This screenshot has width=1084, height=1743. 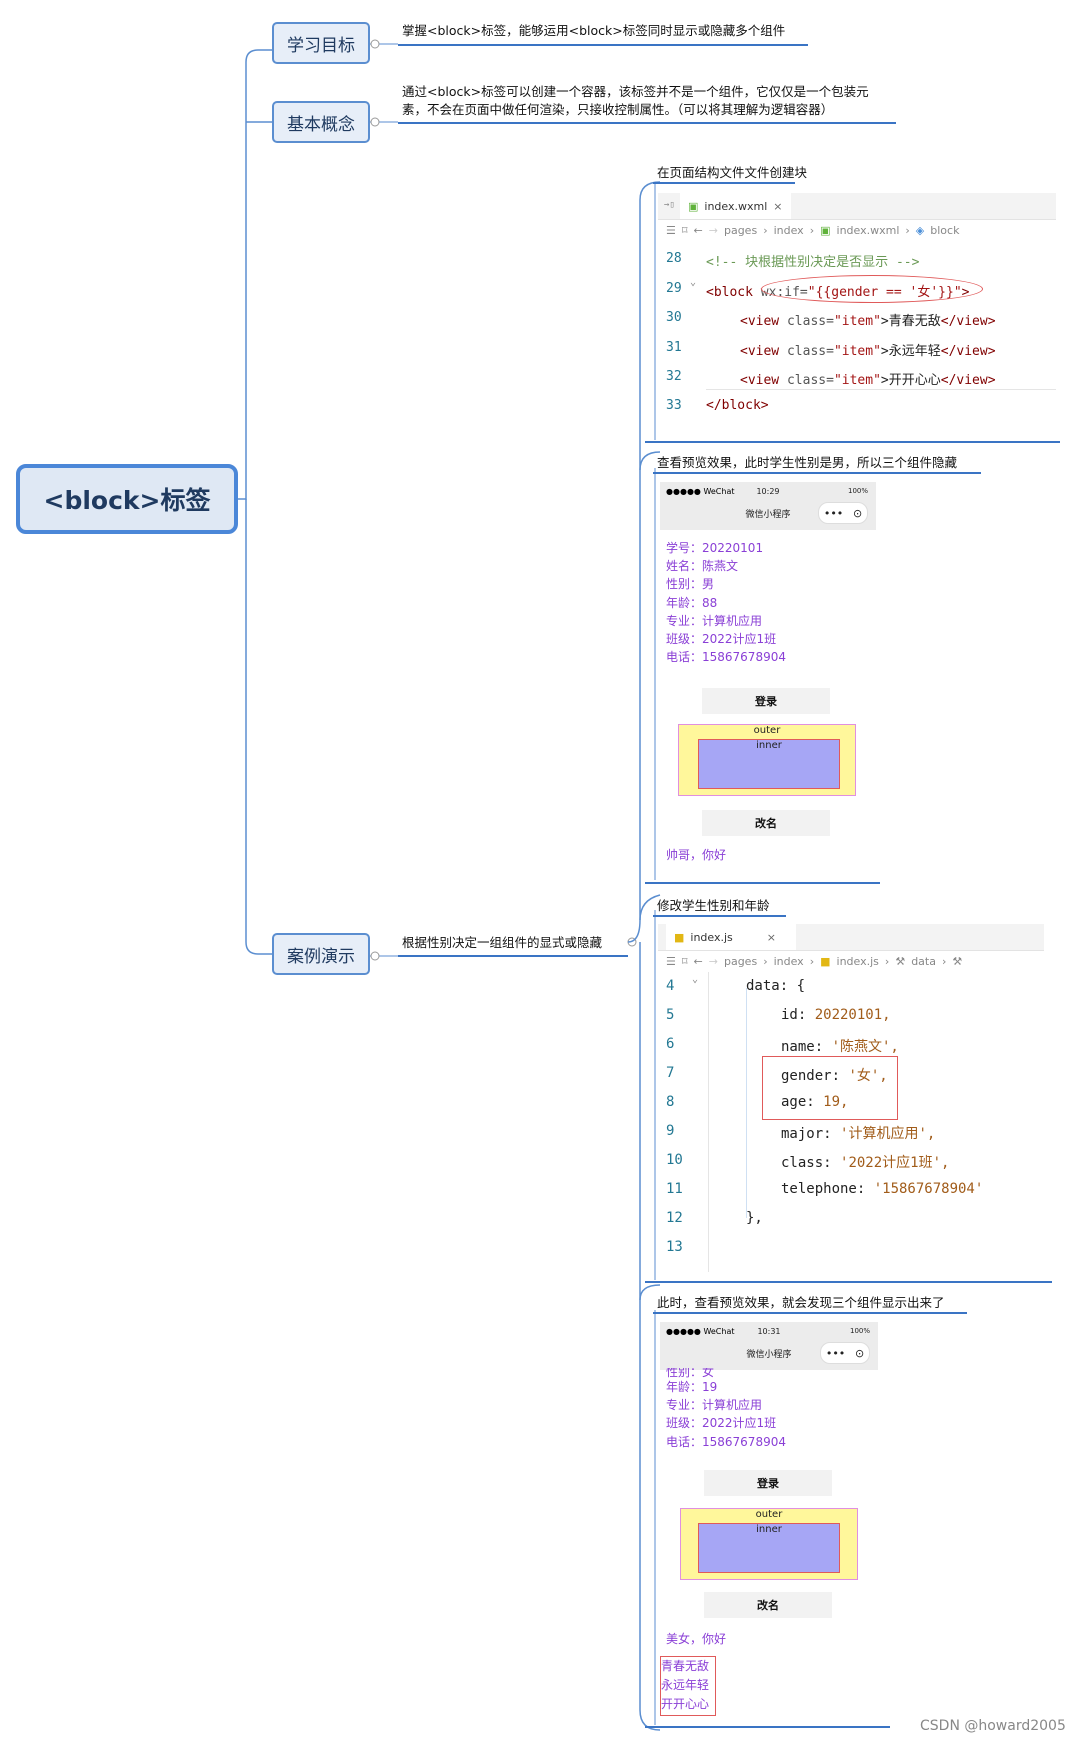 What do you see at coordinates (670, 1131) in the screenshot?
I see `line-number: 9` at bounding box center [670, 1131].